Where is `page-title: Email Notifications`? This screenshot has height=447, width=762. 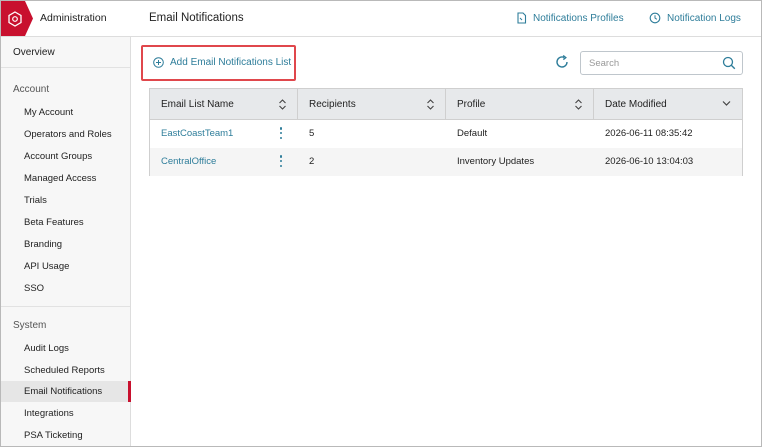
page-title: Email Notifications is located at coordinates (196, 18).